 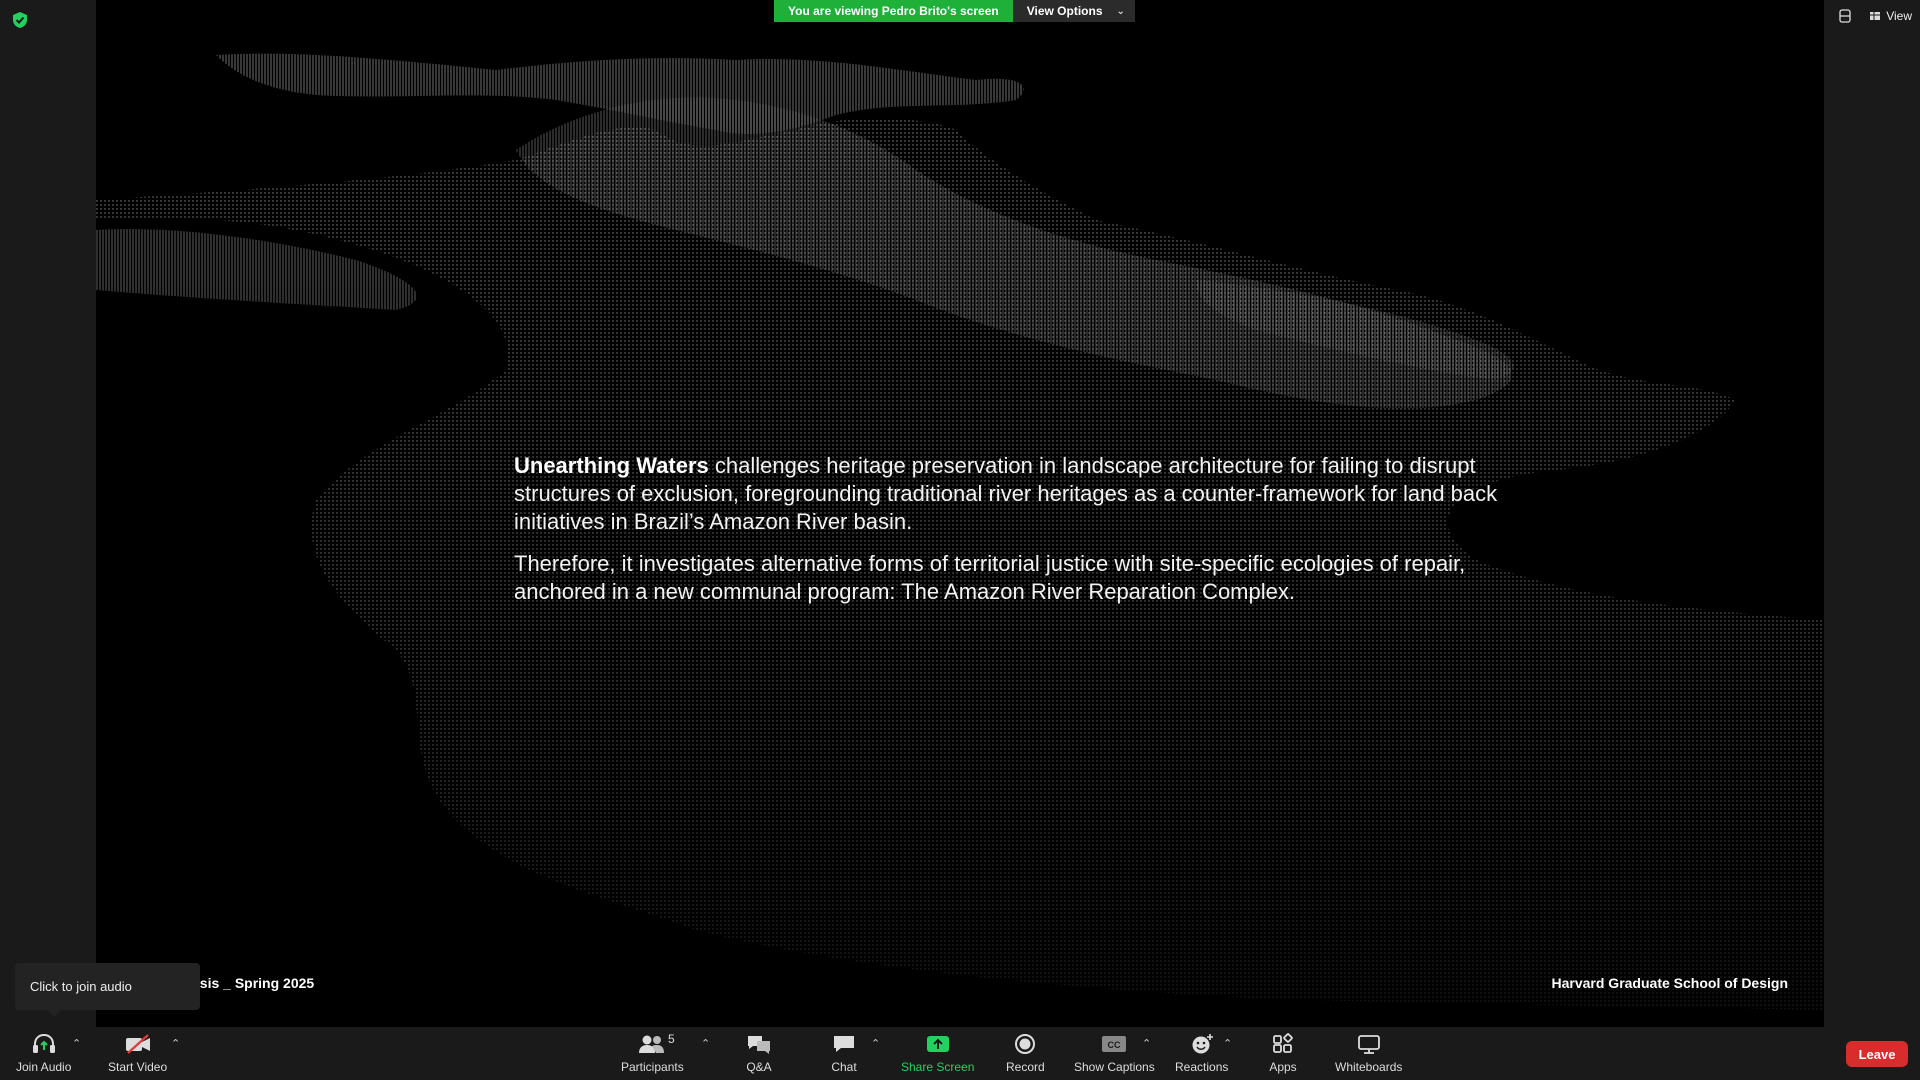 I want to click on chat-button: Chat, so click(x=844, y=1052).